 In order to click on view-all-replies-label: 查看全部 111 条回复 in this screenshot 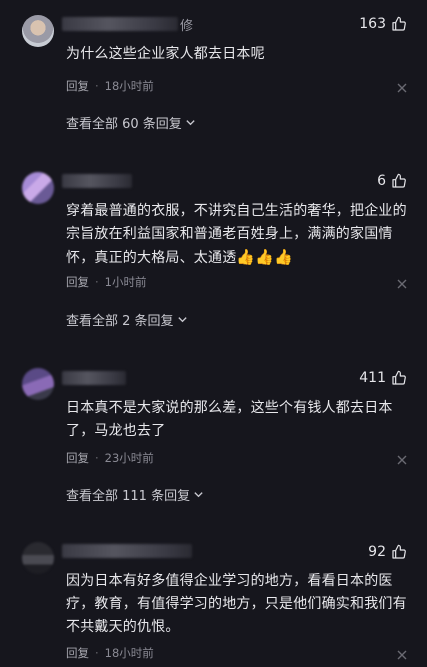, I will do `click(128, 496)`.